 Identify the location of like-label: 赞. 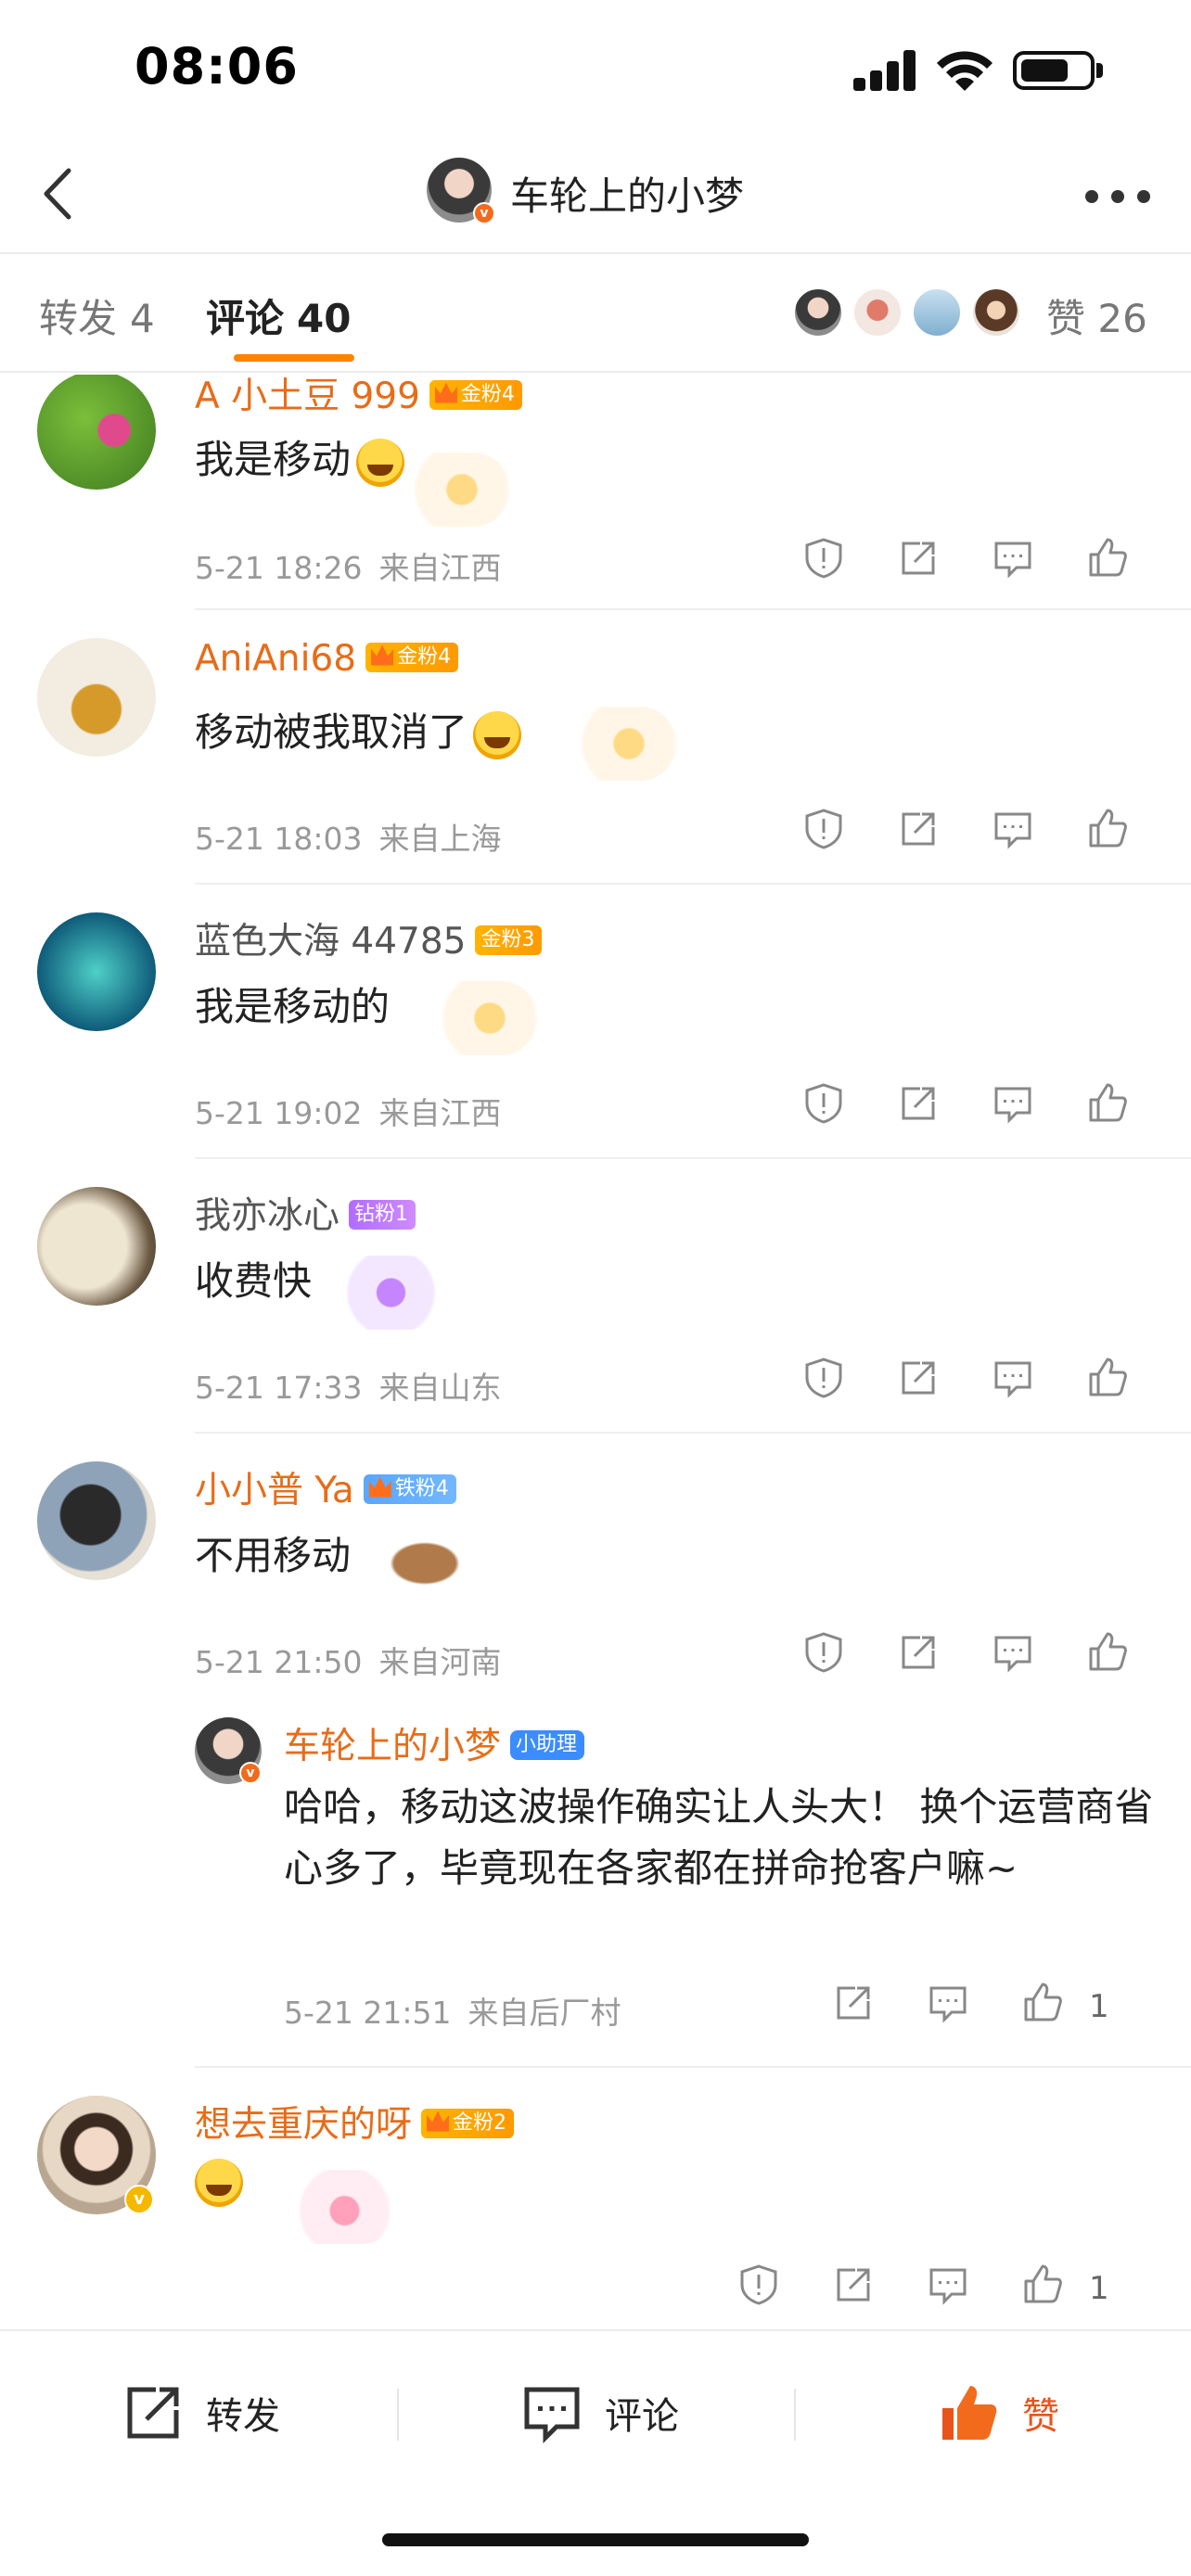
(1040, 2417).